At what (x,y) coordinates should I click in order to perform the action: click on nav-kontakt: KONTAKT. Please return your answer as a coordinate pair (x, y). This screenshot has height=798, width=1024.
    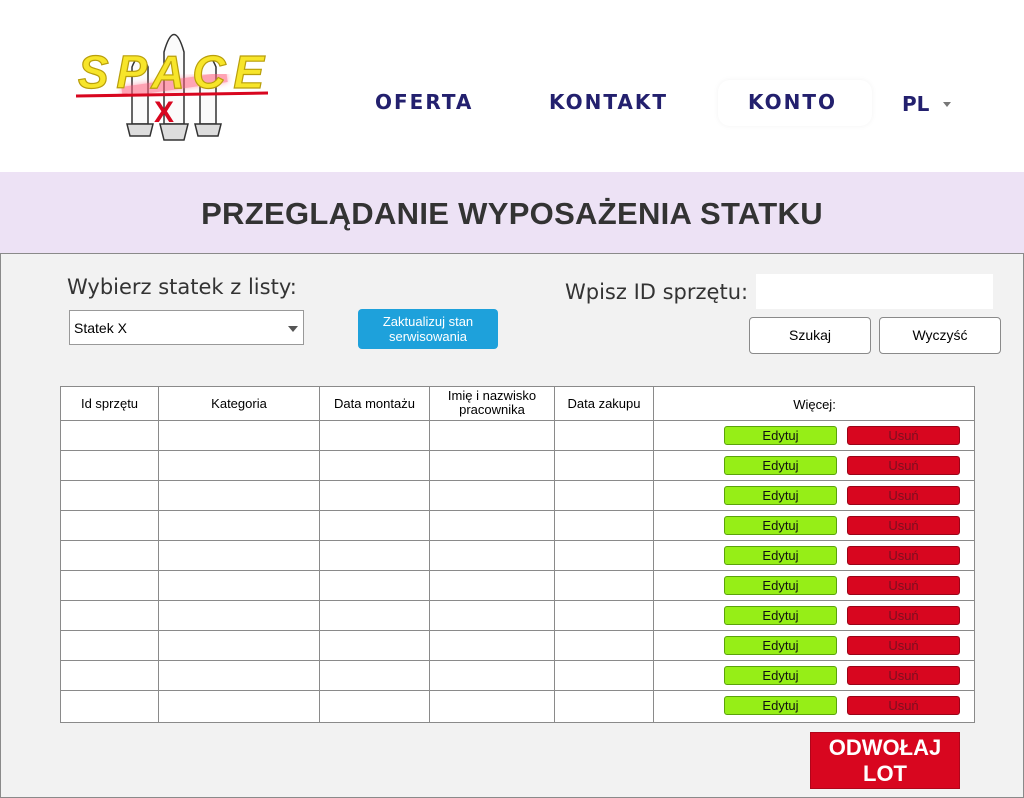
    Looking at the image, I should click on (608, 104).